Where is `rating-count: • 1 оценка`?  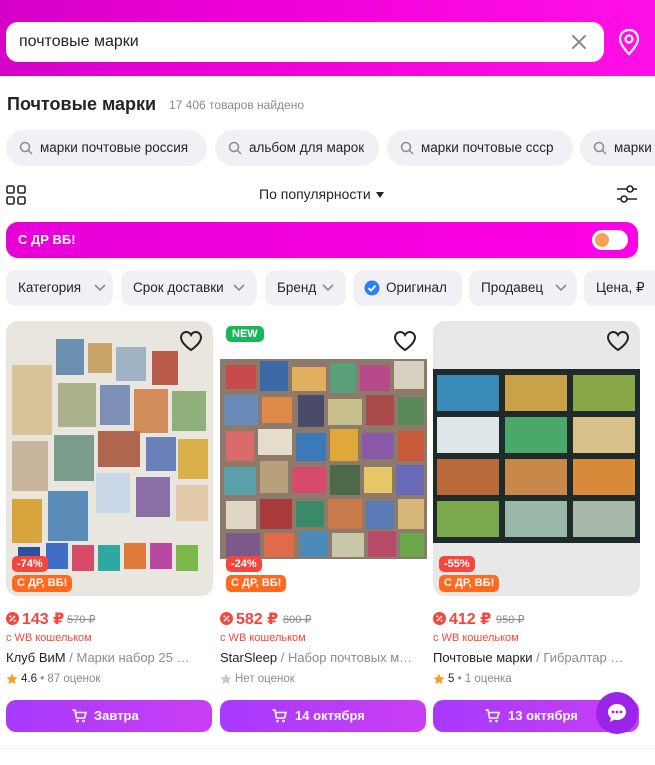 rating-count: • 1 оценка is located at coordinates (483, 679).